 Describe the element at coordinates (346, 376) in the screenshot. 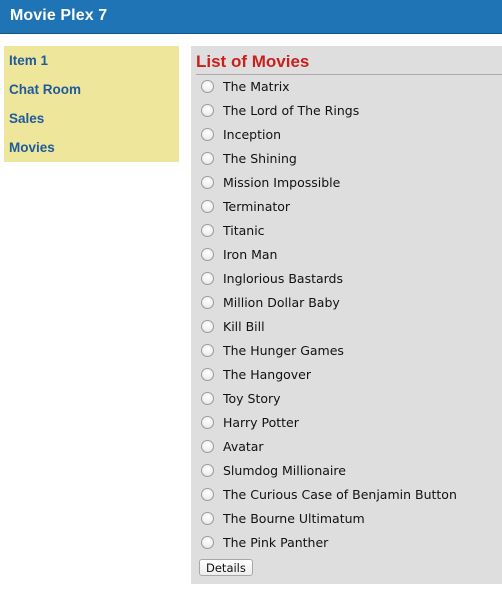

I see `movie-option: The Hangover` at that location.